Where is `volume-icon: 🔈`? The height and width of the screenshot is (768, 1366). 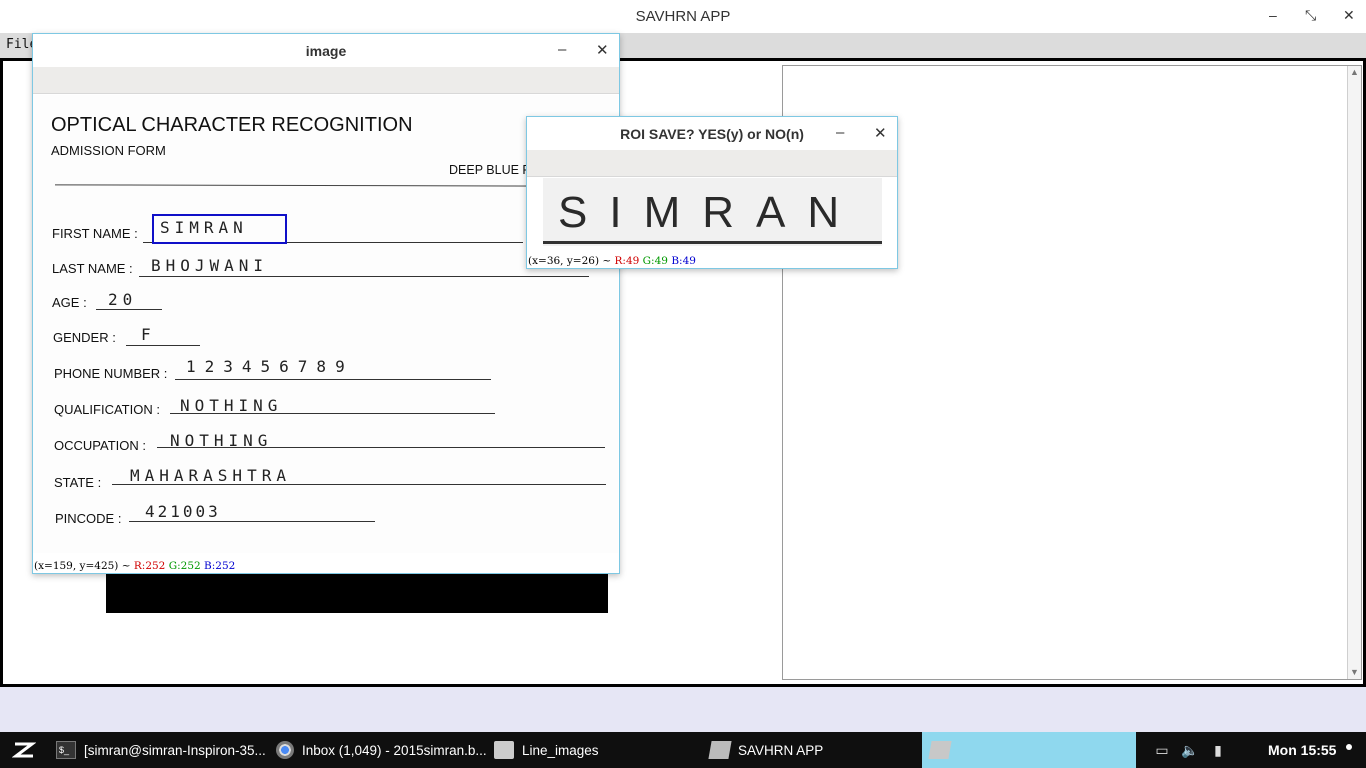 volume-icon: 🔈 is located at coordinates (1190, 750).